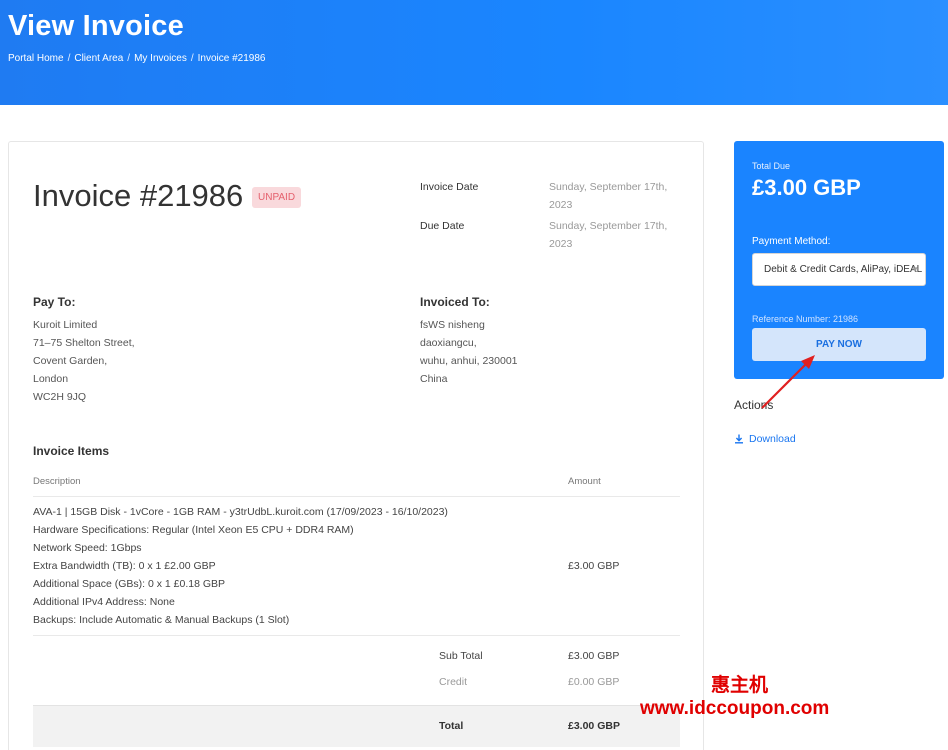 The width and height of the screenshot is (948, 750). What do you see at coordinates (57, 481) in the screenshot?
I see `column-header-description: Description` at bounding box center [57, 481].